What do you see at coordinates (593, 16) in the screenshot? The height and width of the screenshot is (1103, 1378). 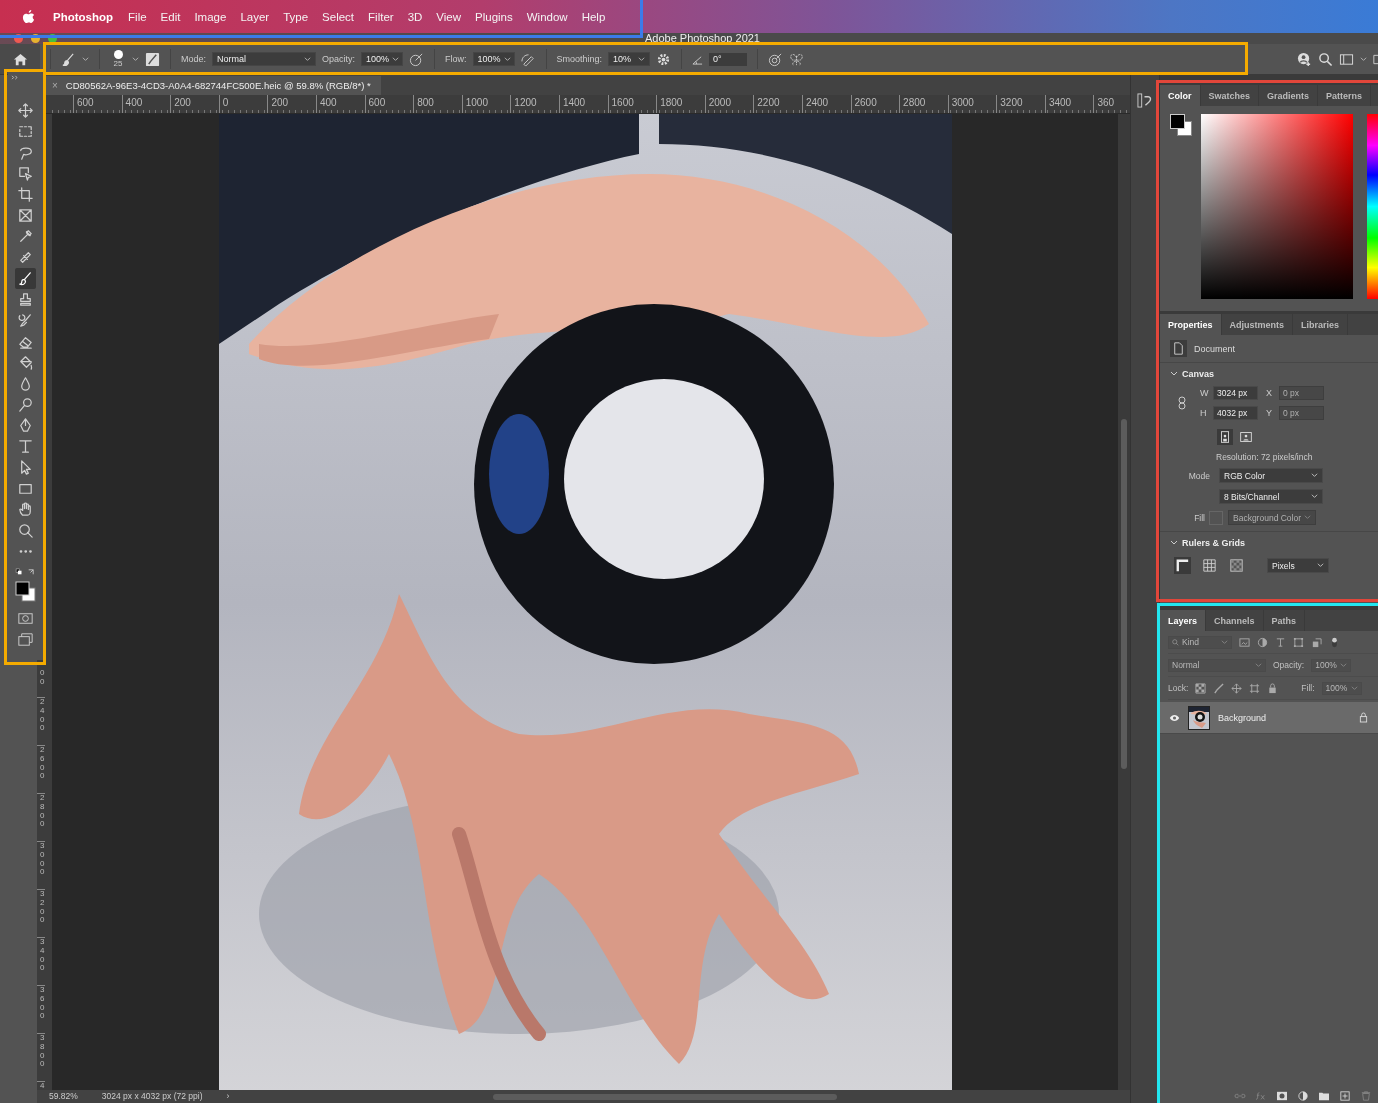 I see `menu-item: Help` at bounding box center [593, 16].